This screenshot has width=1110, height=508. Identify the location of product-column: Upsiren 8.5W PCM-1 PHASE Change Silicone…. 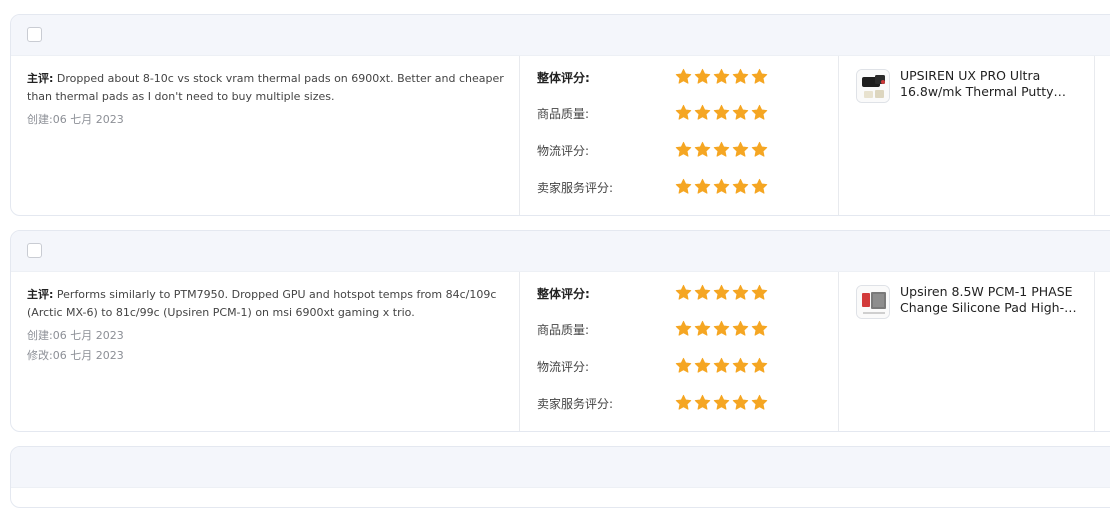
(967, 351).